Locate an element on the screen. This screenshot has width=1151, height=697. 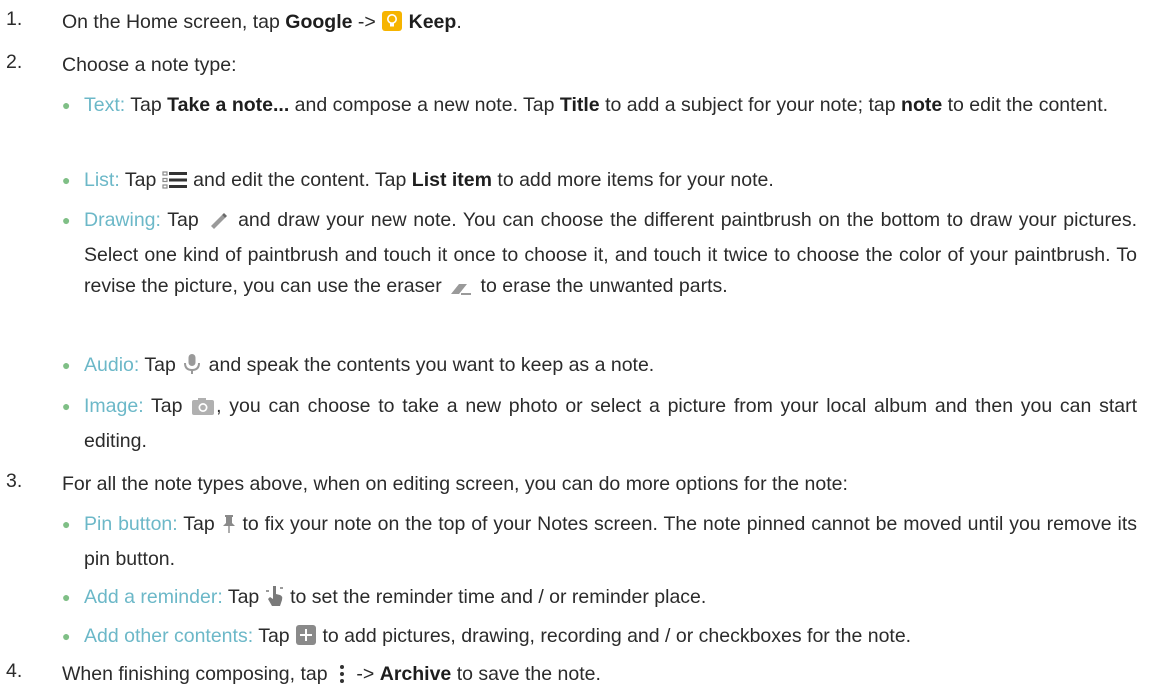
keep-icon is located at coordinates (392, 25).